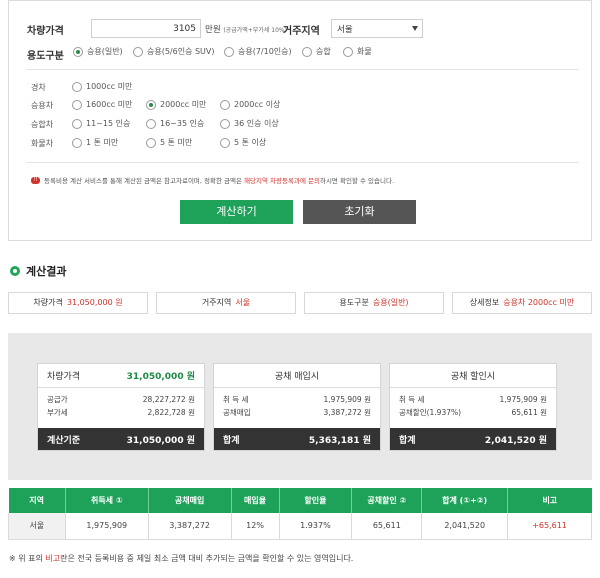 The image size is (600, 578). Describe the element at coordinates (386, 526) in the screenshot. I see `table-cell: 65,611` at that location.